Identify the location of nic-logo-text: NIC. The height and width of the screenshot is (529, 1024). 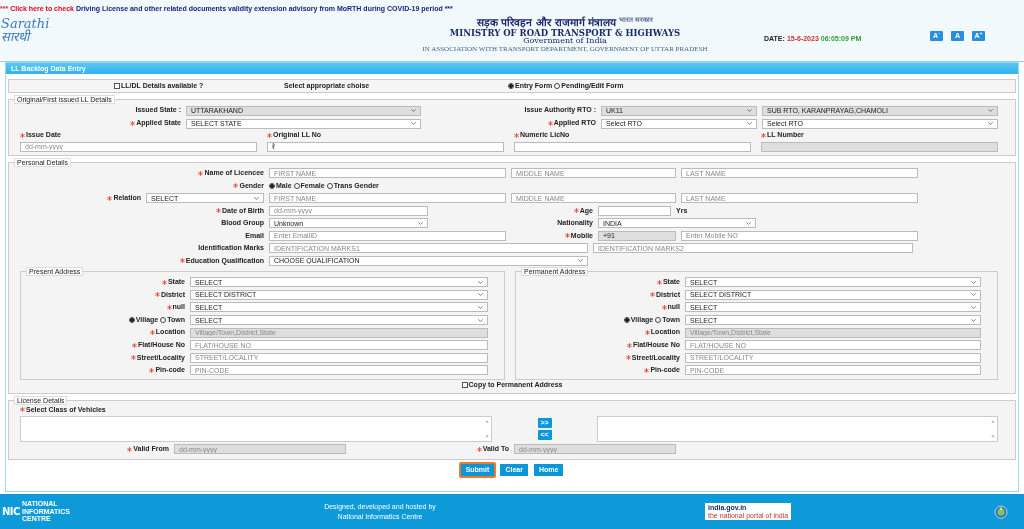
(11, 511).